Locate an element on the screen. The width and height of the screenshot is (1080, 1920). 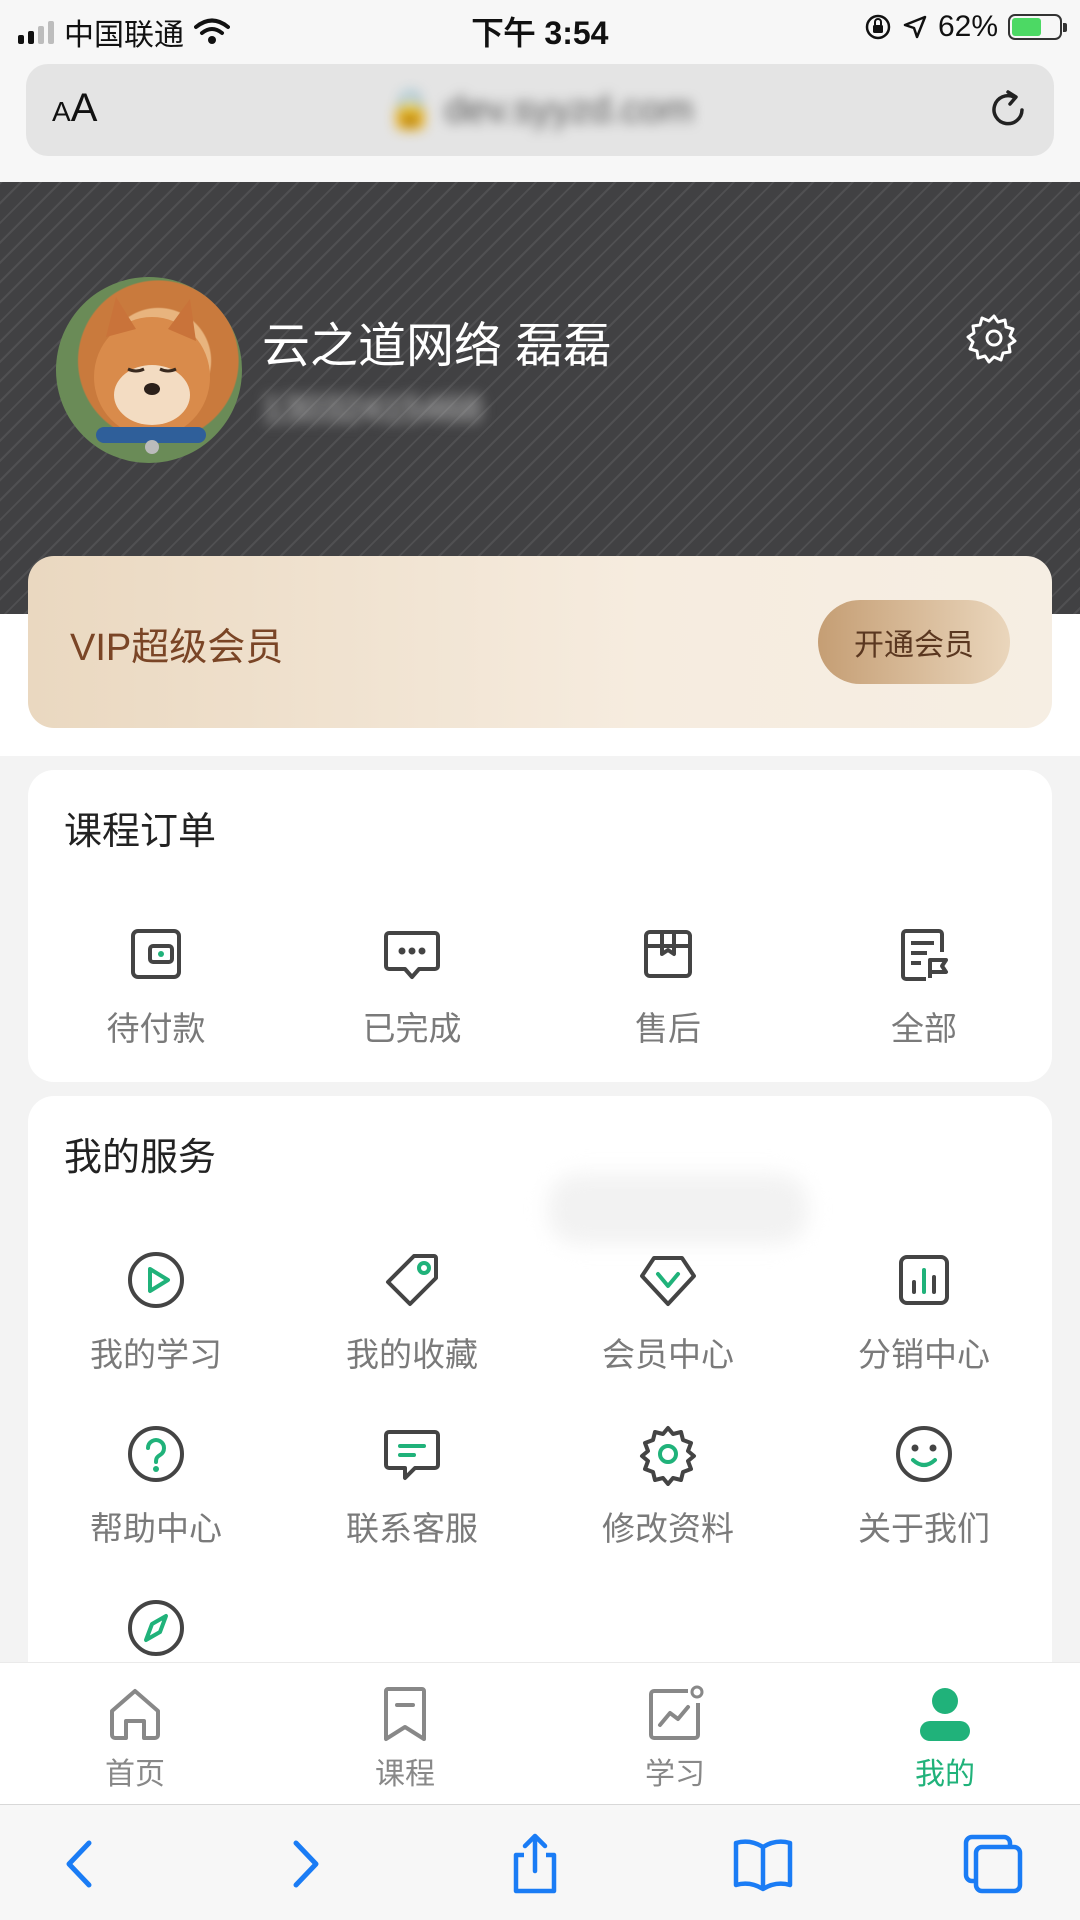
battery-icon is located at coordinates (1037, 27).